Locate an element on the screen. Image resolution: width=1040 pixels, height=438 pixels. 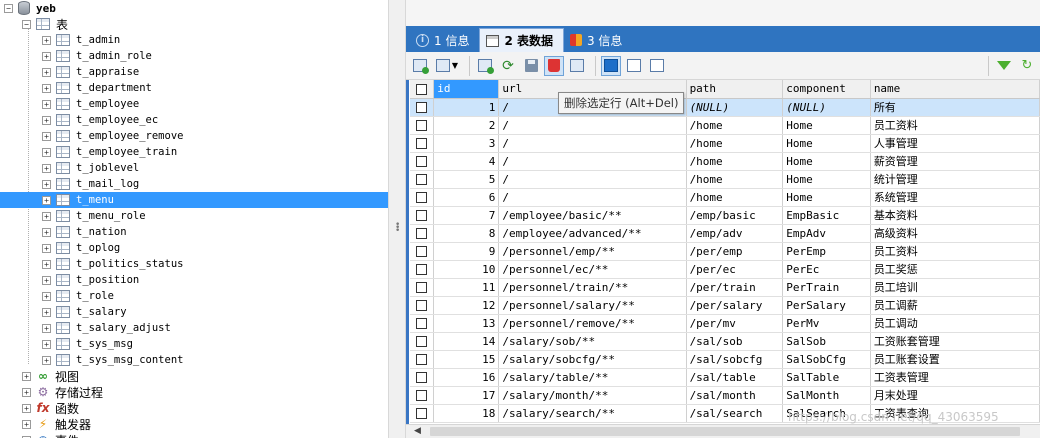
tab-info-1: i 1 信息 is located at coordinates (444, 40).